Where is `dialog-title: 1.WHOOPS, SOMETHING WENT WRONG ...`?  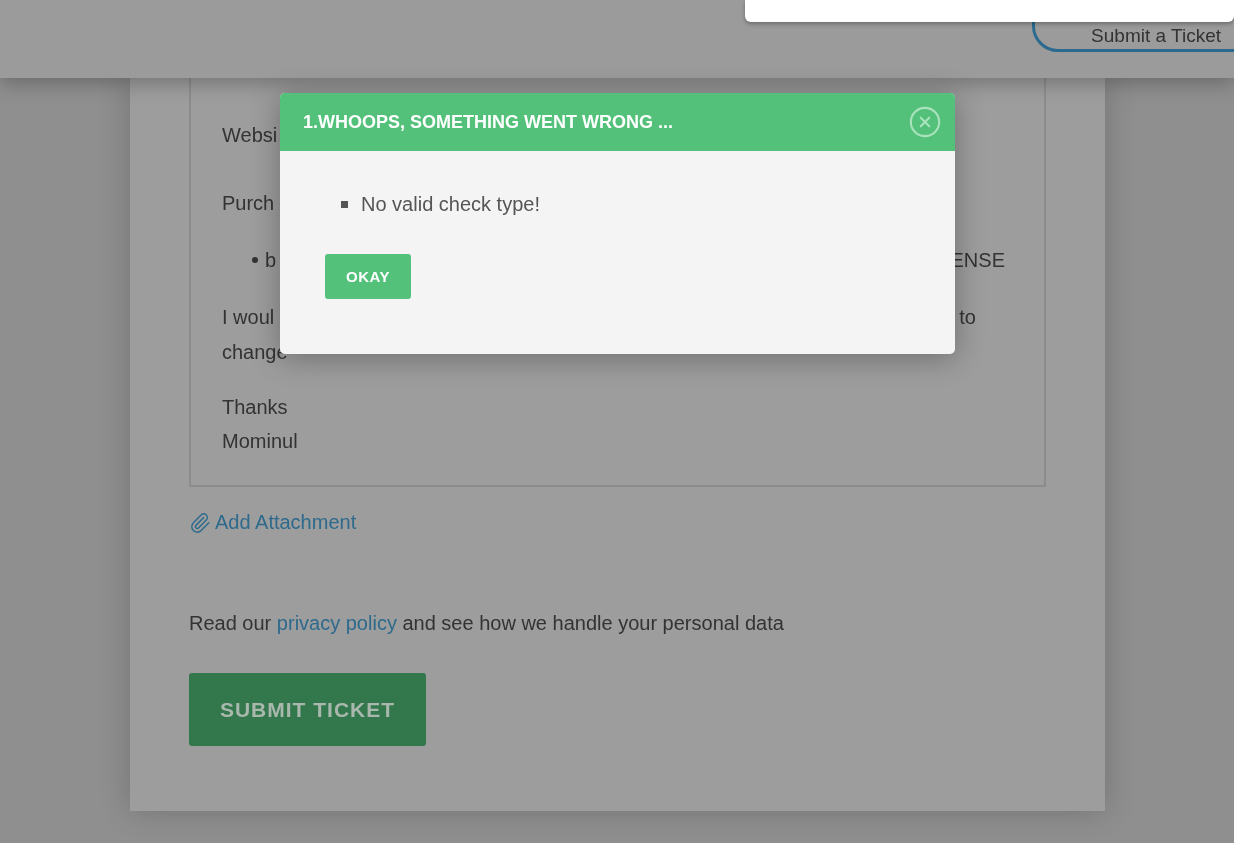
dialog-title: 1.WHOOPS, SOMETHING WENT WRONG ... is located at coordinates (488, 122).